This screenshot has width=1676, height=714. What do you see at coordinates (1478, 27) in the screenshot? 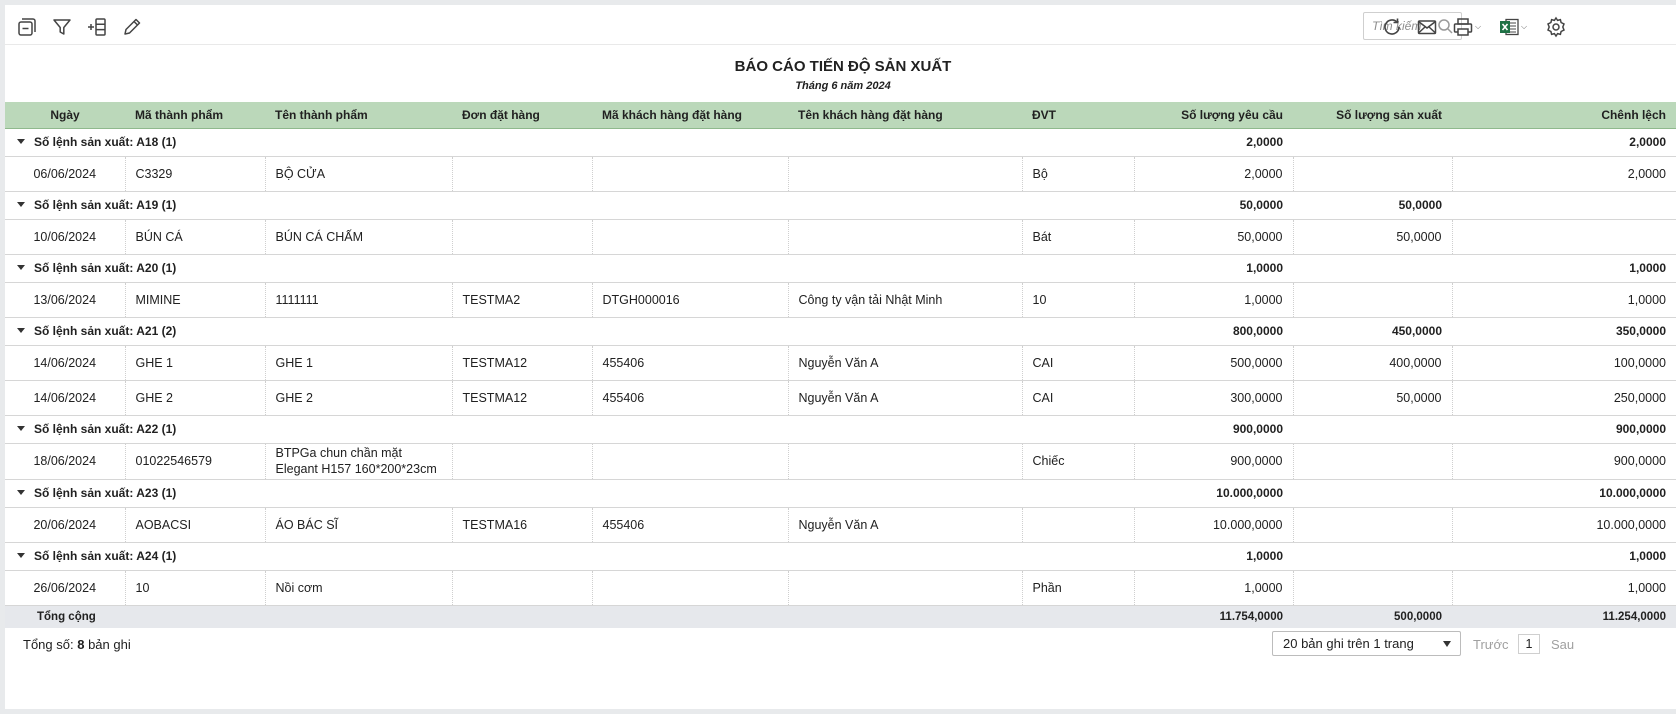
I see `print-dropdown-chevron-icon: ⌵` at bounding box center [1478, 27].